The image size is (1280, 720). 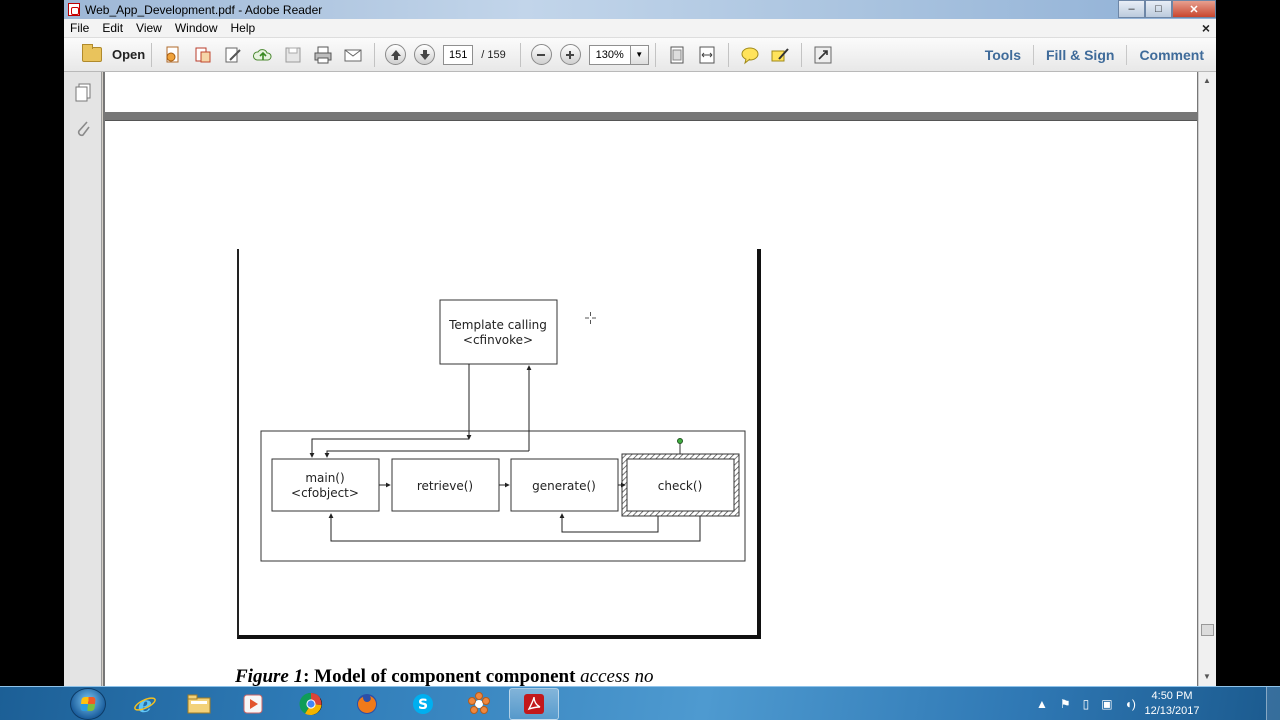 What do you see at coordinates (83, 93) in the screenshot?
I see `page-thumbnails-icon` at bounding box center [83, 93].